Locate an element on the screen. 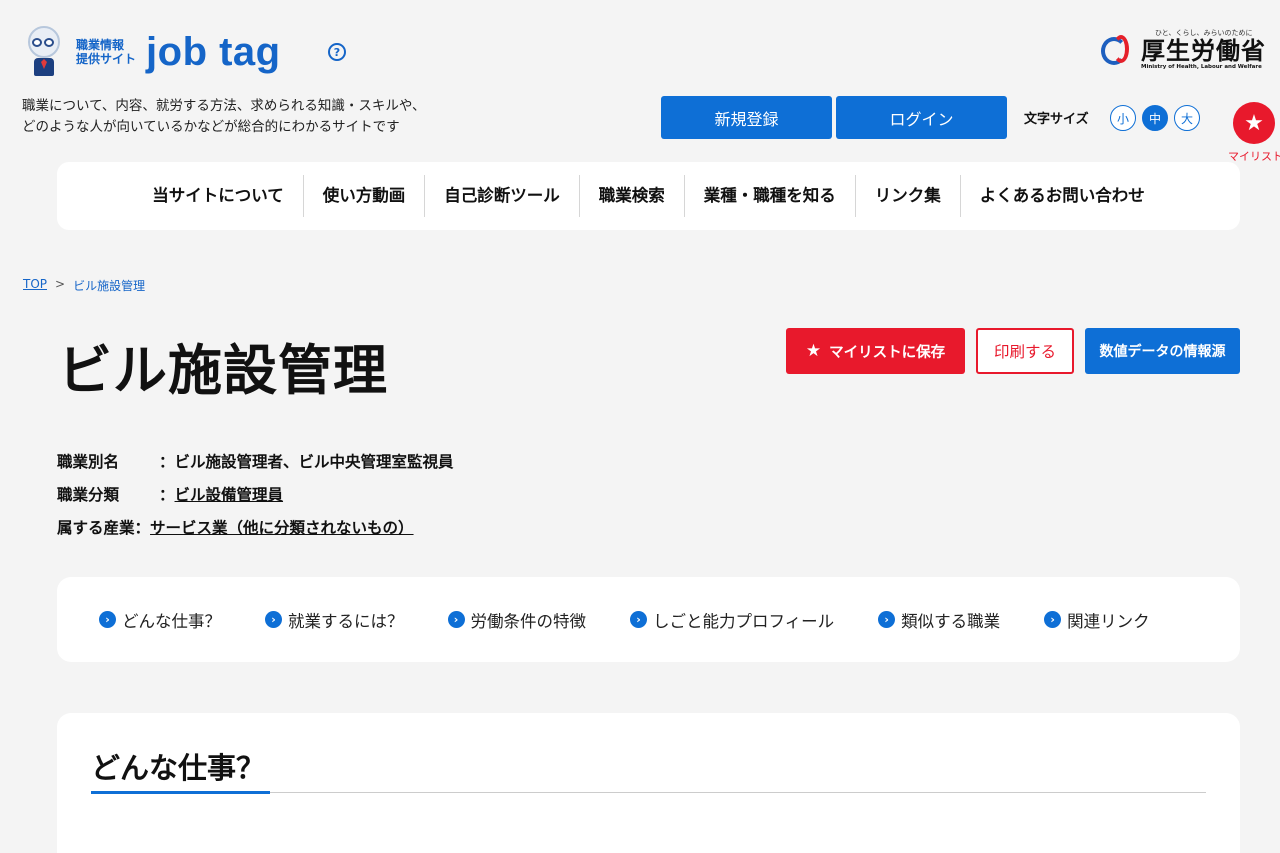 The height and width of the screenshot is (853, 1280). data-source-button: 数値データの情報源 is located at coordinates (1162, 351).